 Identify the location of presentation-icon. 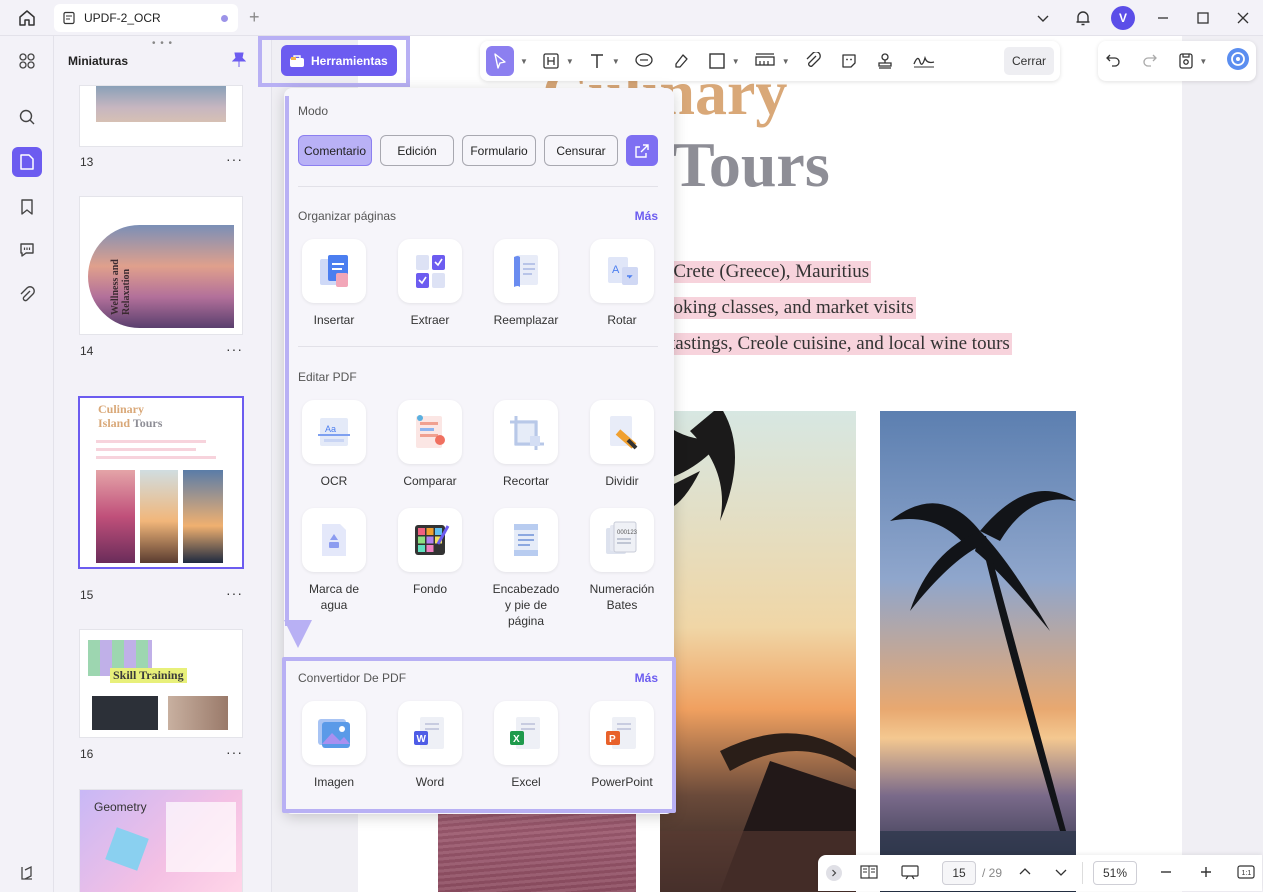
(910, 873).